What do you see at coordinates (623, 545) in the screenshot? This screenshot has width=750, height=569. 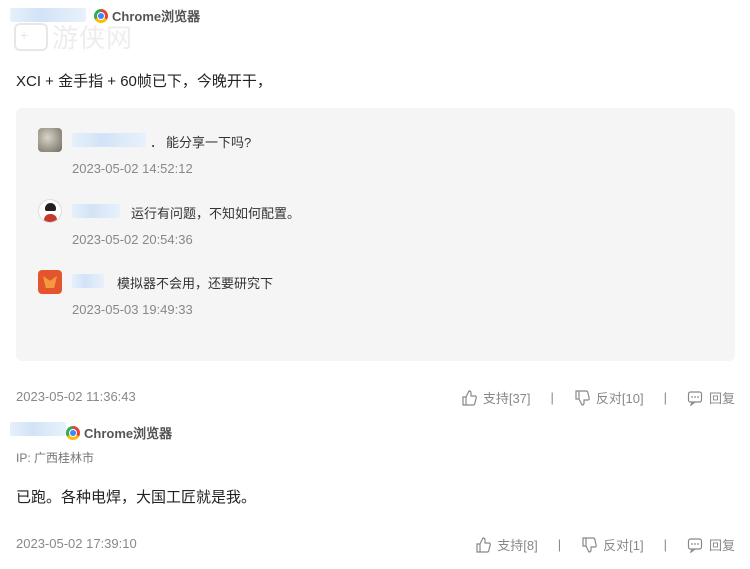 I see `oppose-label: 反对[1]` at bounding box center [623, 545].